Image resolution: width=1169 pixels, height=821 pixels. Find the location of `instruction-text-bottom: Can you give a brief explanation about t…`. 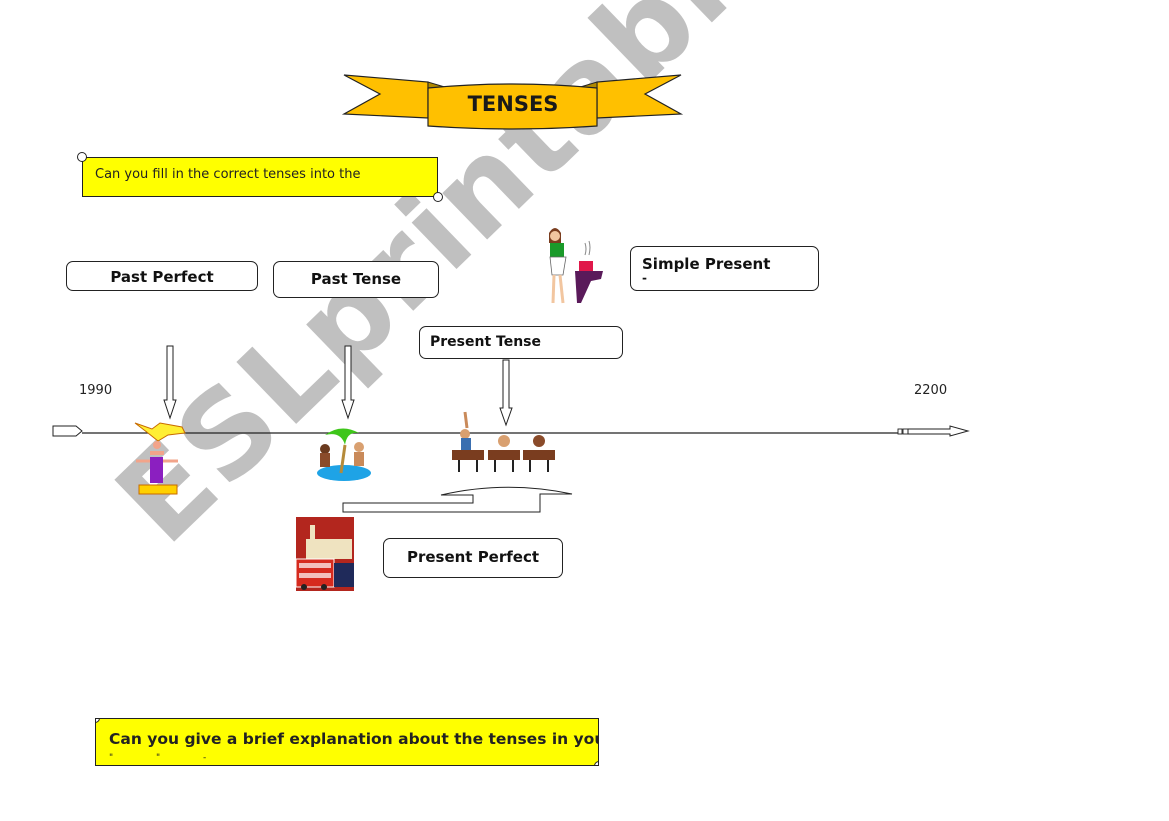

instruction-text-bottom: Can you give a brief explanation about t… is located at coordinates (354, 739).